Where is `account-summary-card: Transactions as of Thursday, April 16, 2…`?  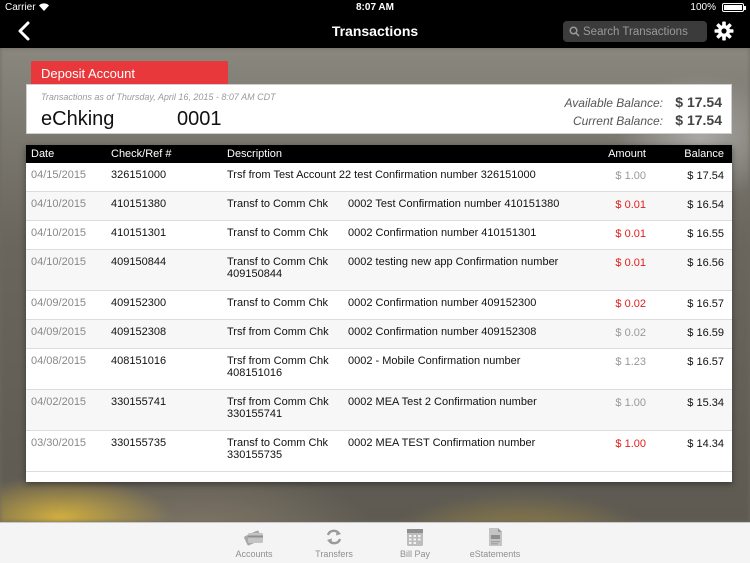 account-summary-card: Transactions as of Thursday, April 16, 2… is located at coordinates (379, 109).